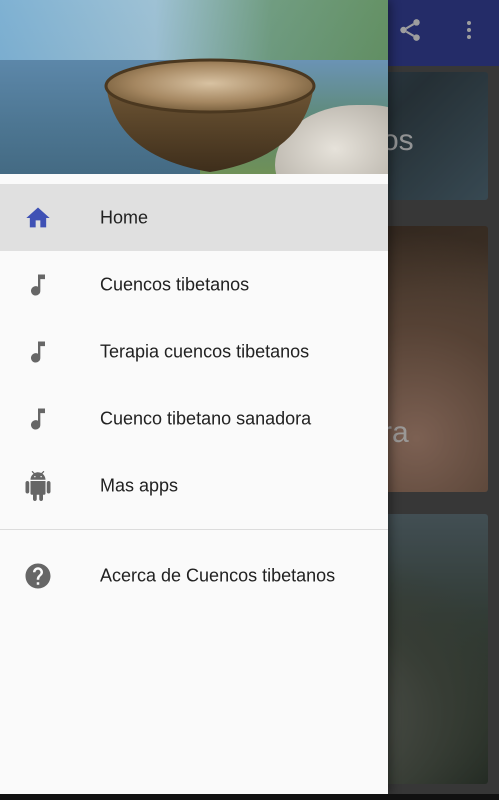 Image resolution: width=499 pixels, height=800 pixels. I want to click on nav-item-label: Home, so click(124, 217).